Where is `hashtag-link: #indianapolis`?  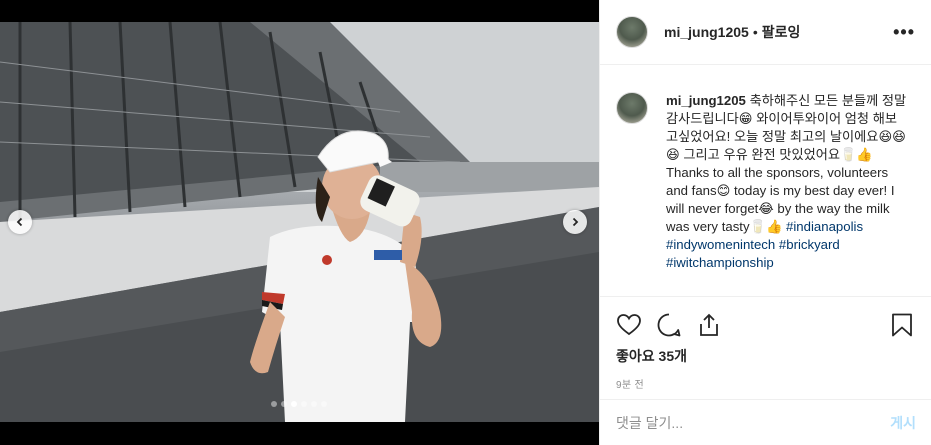
hashtag-link: #indianapolis is located at coordinates (824, 226).